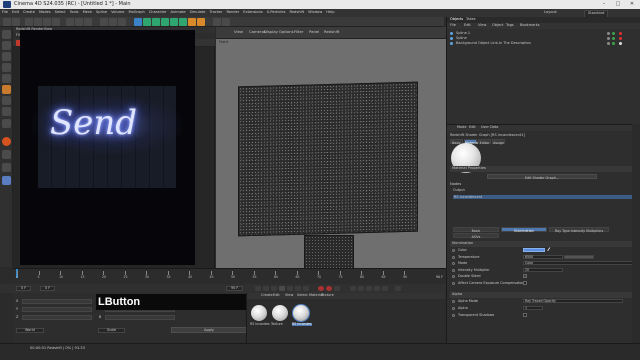 Image resolution: width=640 pixels, height=360 pixels. What do you see at coordinates (147, 22) in the screenshot?
I see `pen-icon` at bounding box center [147, 22].